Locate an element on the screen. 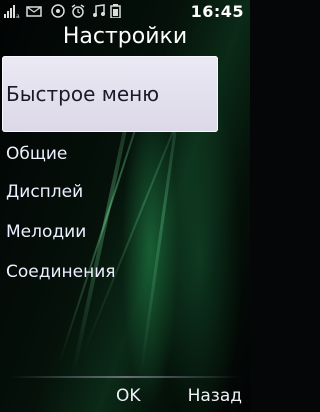  softkey-bar: OK Назад is located at coordinates (125, 394).